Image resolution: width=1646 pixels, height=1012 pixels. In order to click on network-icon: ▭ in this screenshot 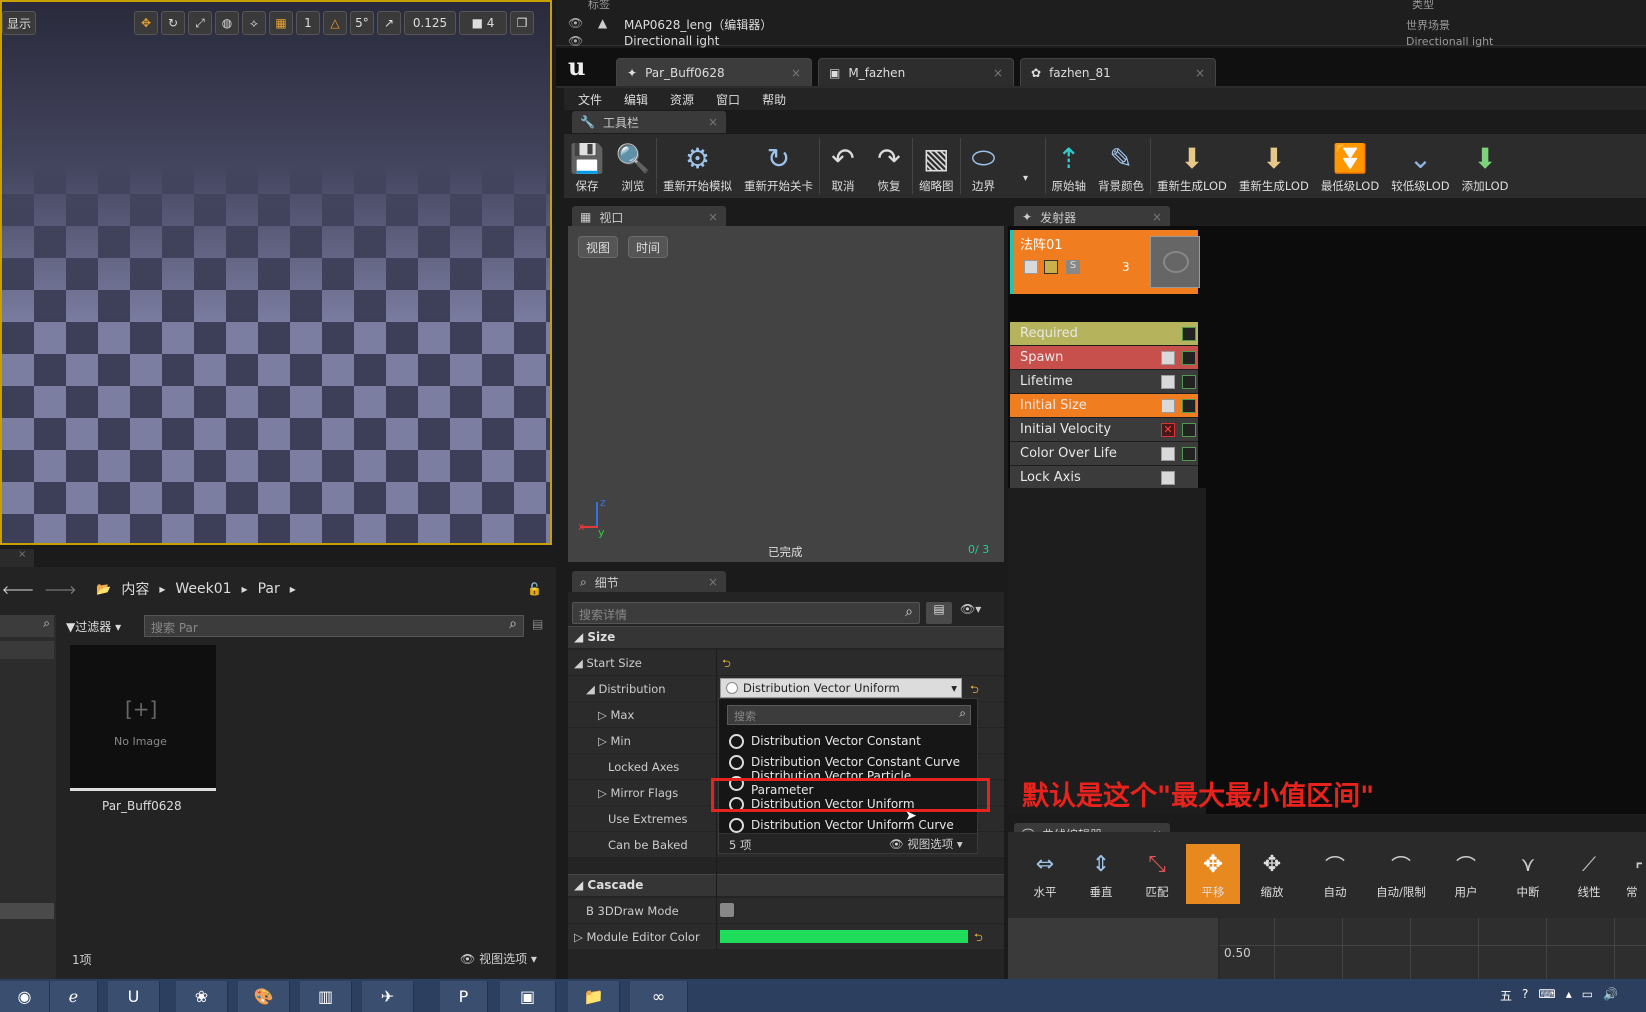, I will do `click(1587, 995)`.